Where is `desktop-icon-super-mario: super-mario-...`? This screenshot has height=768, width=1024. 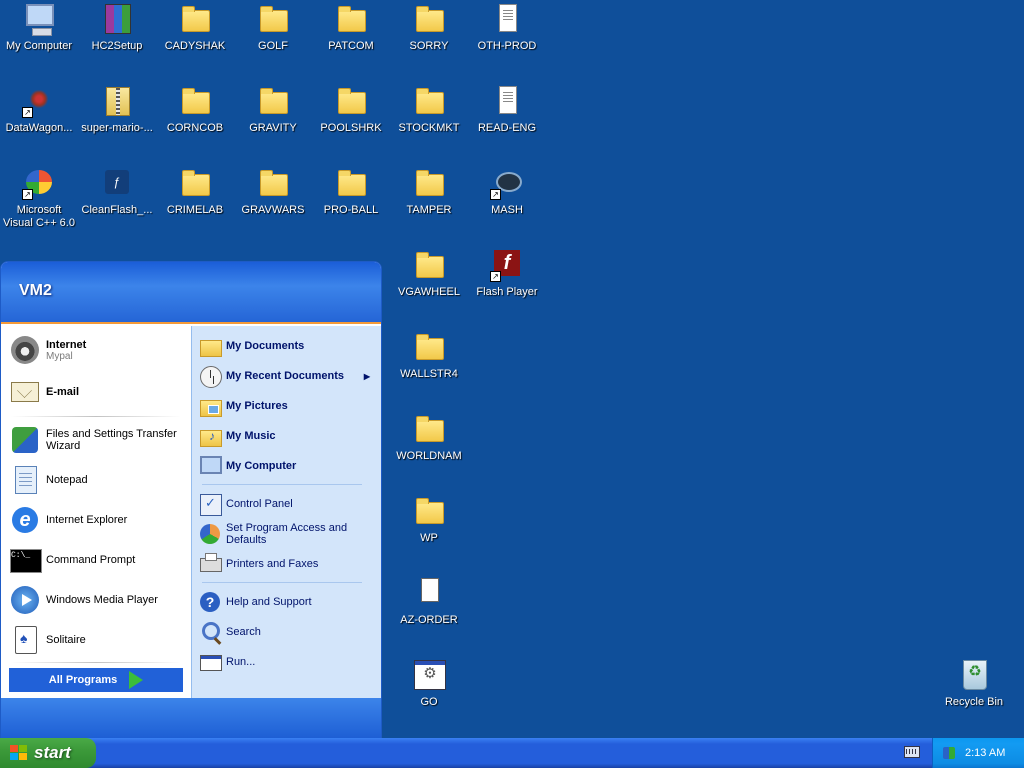 desktop-icon-super-mario: super-mario-... is located at coordinates (117, 109).